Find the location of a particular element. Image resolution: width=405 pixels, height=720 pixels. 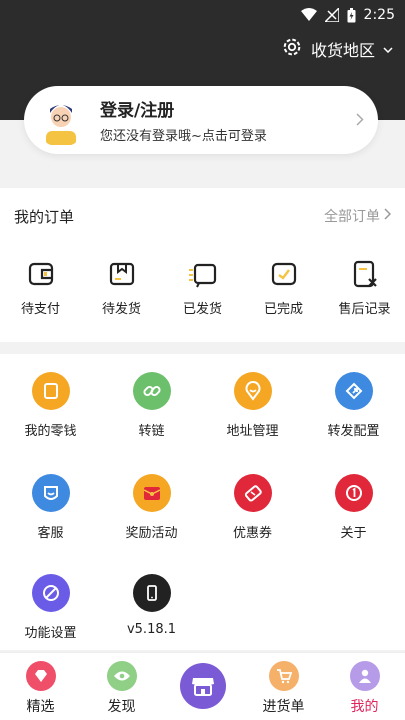

tab-store is located at coordinates (202, 686).